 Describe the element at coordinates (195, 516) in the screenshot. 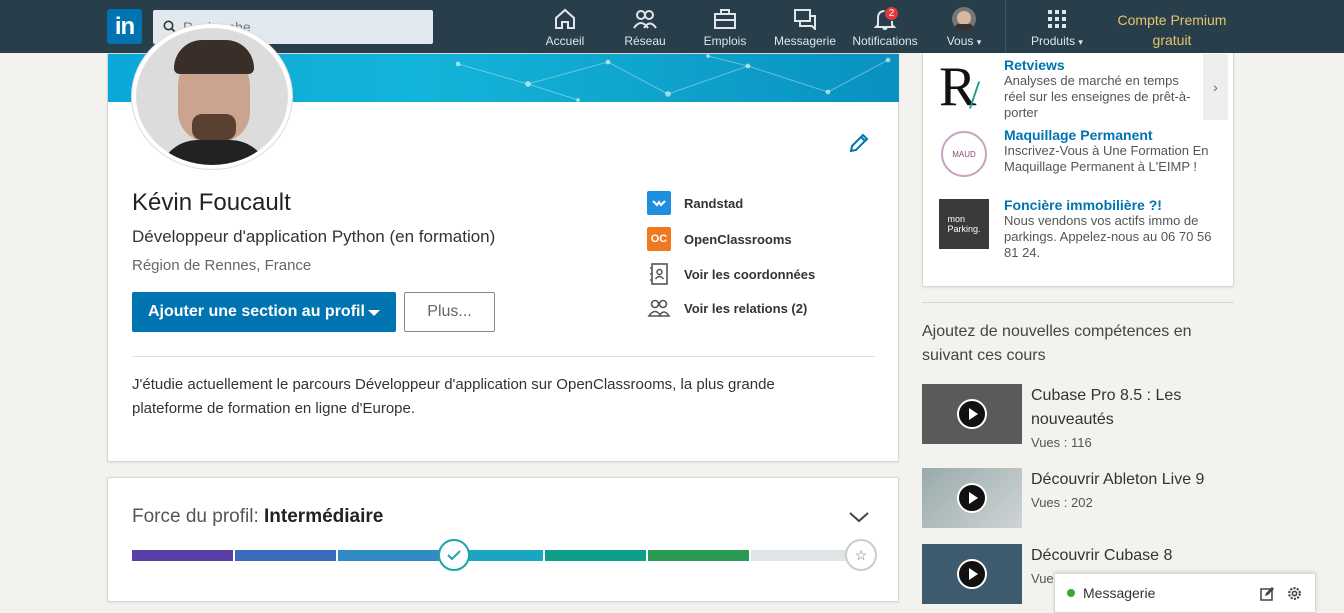

I see `strength-label: Force du profil:` at that location.